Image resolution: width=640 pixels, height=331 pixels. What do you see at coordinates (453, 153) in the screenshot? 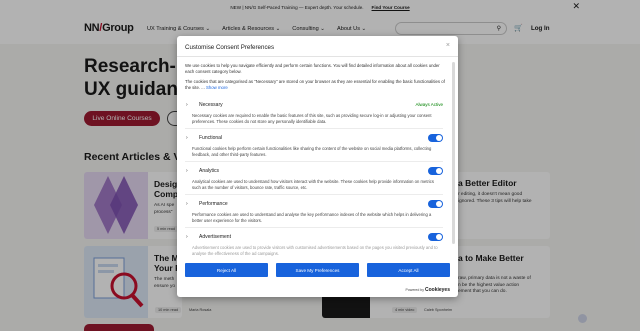
I see `consent-scrollbar` at bounding box center [453, 153].